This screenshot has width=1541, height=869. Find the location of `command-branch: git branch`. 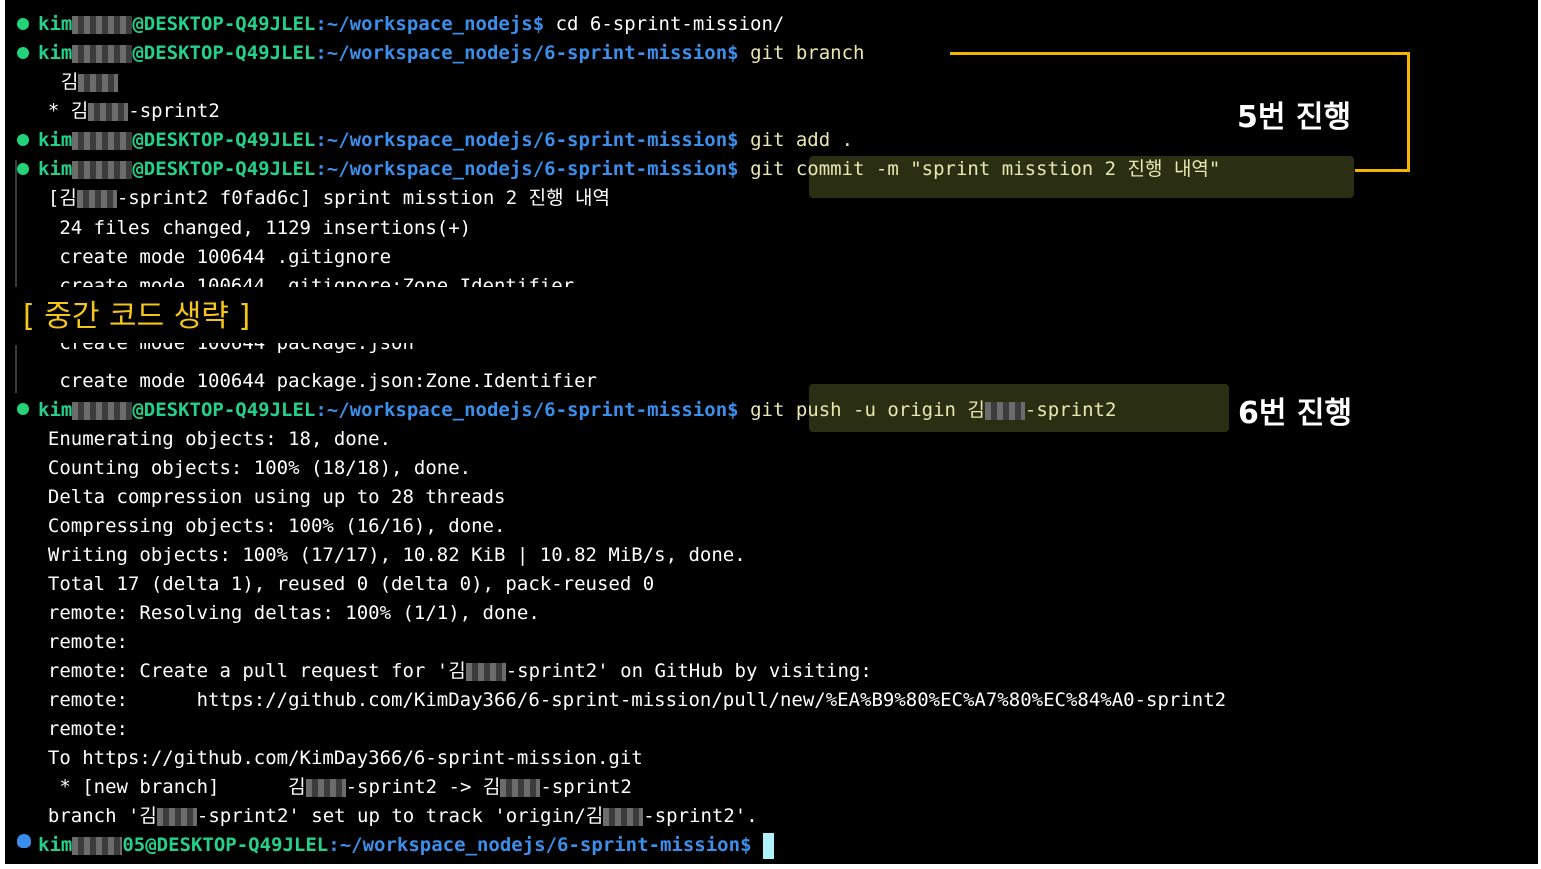

command-branch: git branch is located at coordinates (801, 53).